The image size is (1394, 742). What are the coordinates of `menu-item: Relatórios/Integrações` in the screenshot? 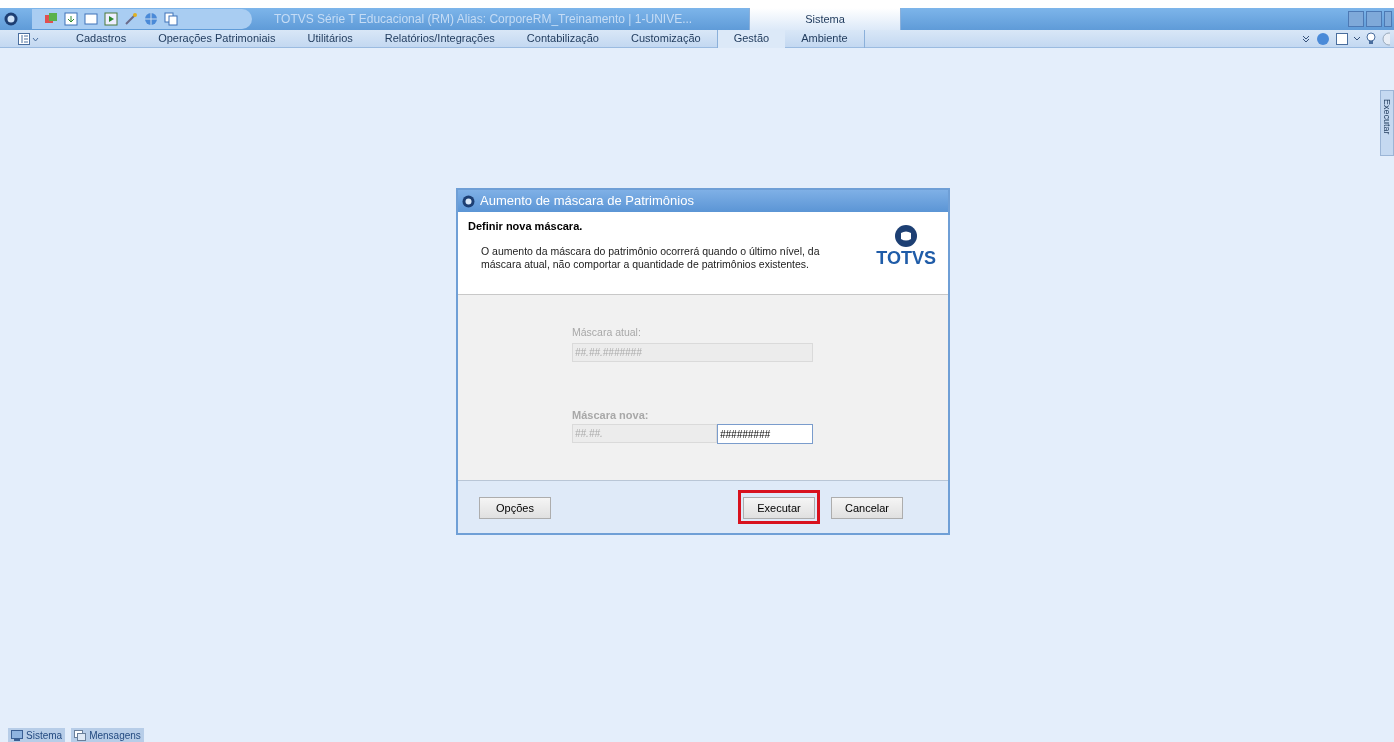 It's located at (439, 38).